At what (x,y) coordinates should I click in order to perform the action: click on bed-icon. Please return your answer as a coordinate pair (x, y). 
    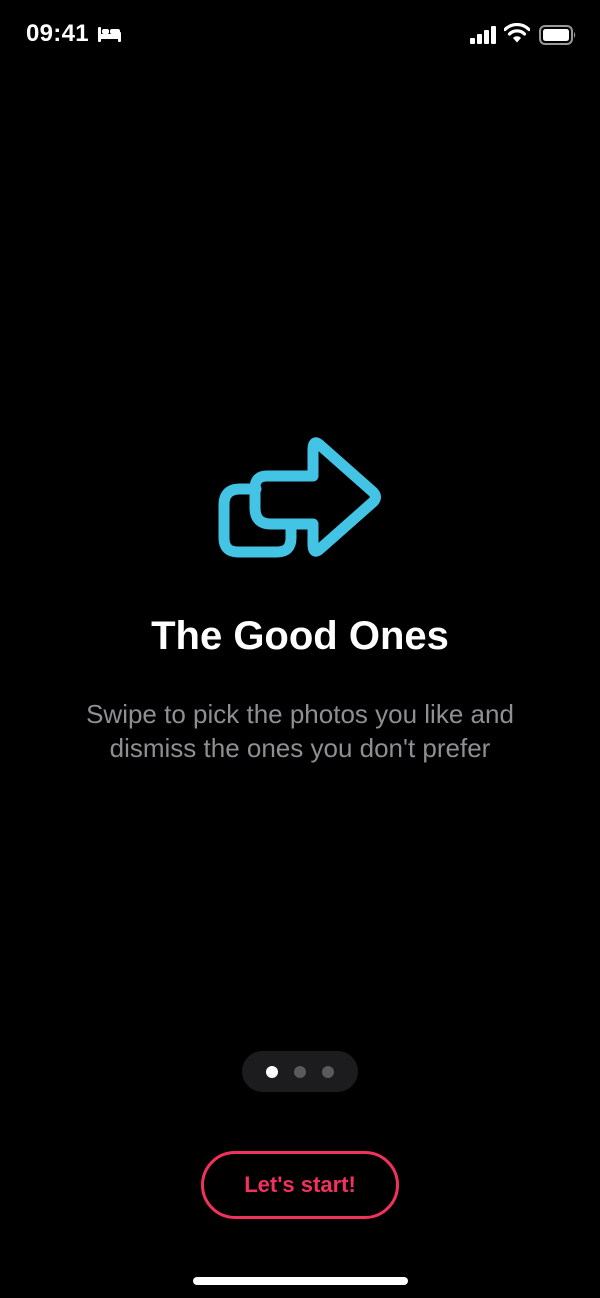
    Looking at the image, I should click on (109, 34).